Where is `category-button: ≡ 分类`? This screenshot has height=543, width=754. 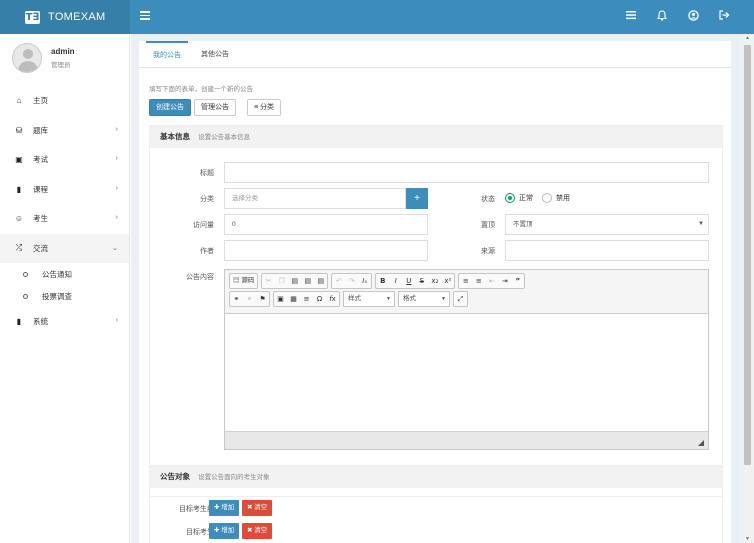 category-button: ≡ 分类 is located at coordinates (264, 107).